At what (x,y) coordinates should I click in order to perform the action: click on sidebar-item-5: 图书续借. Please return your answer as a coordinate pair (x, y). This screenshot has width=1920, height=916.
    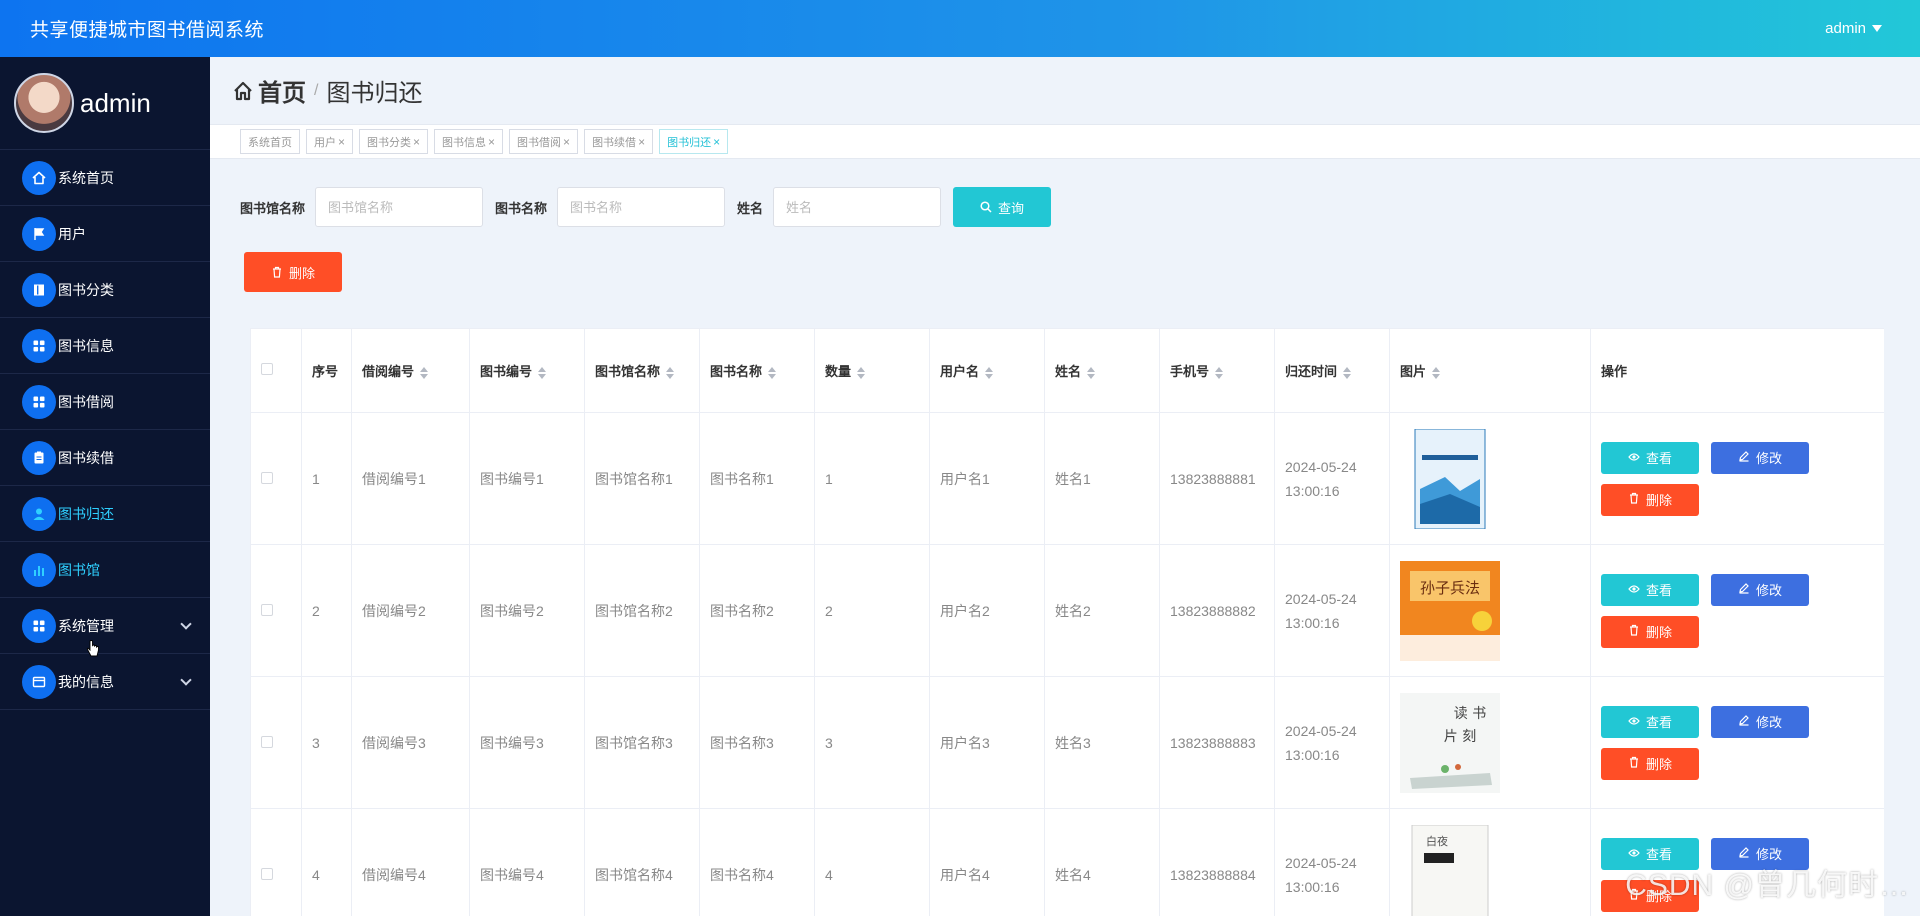
    Looking at the image, I should click on (105, 458).